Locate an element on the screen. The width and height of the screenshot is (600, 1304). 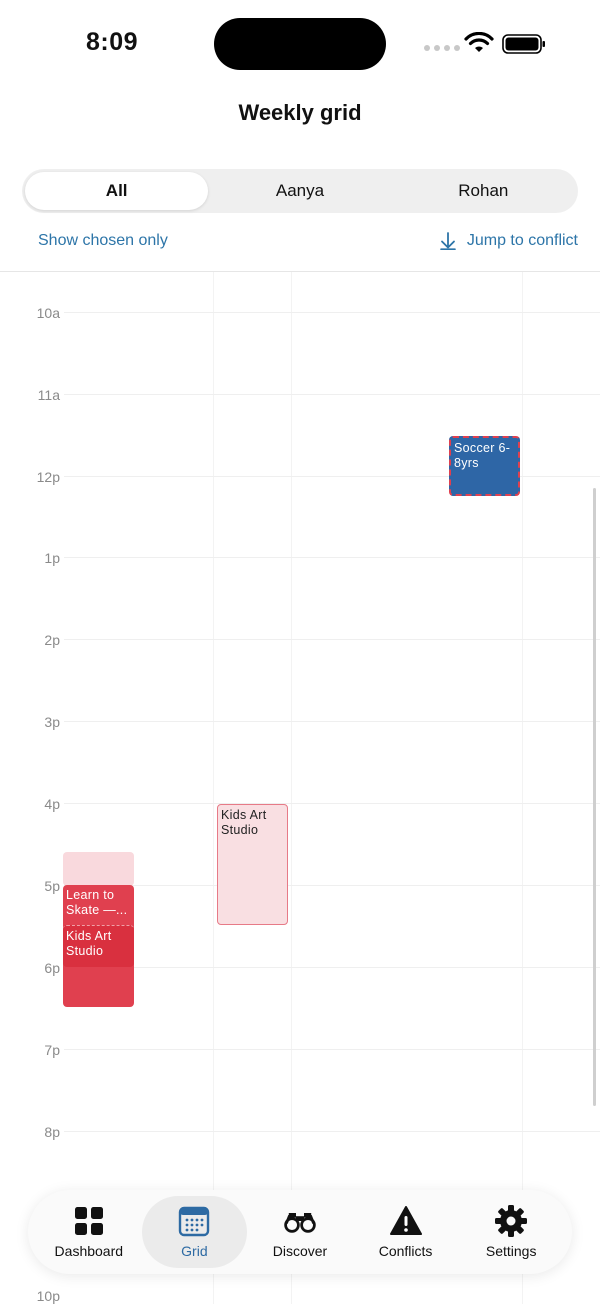
dynamic-island is located at coordinates (300, 44).